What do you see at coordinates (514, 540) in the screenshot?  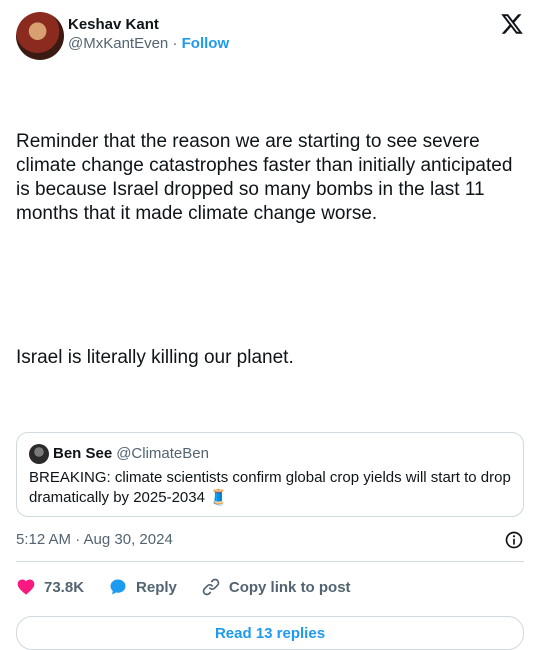 I see `info-icon` at bounding box center [514, 540].